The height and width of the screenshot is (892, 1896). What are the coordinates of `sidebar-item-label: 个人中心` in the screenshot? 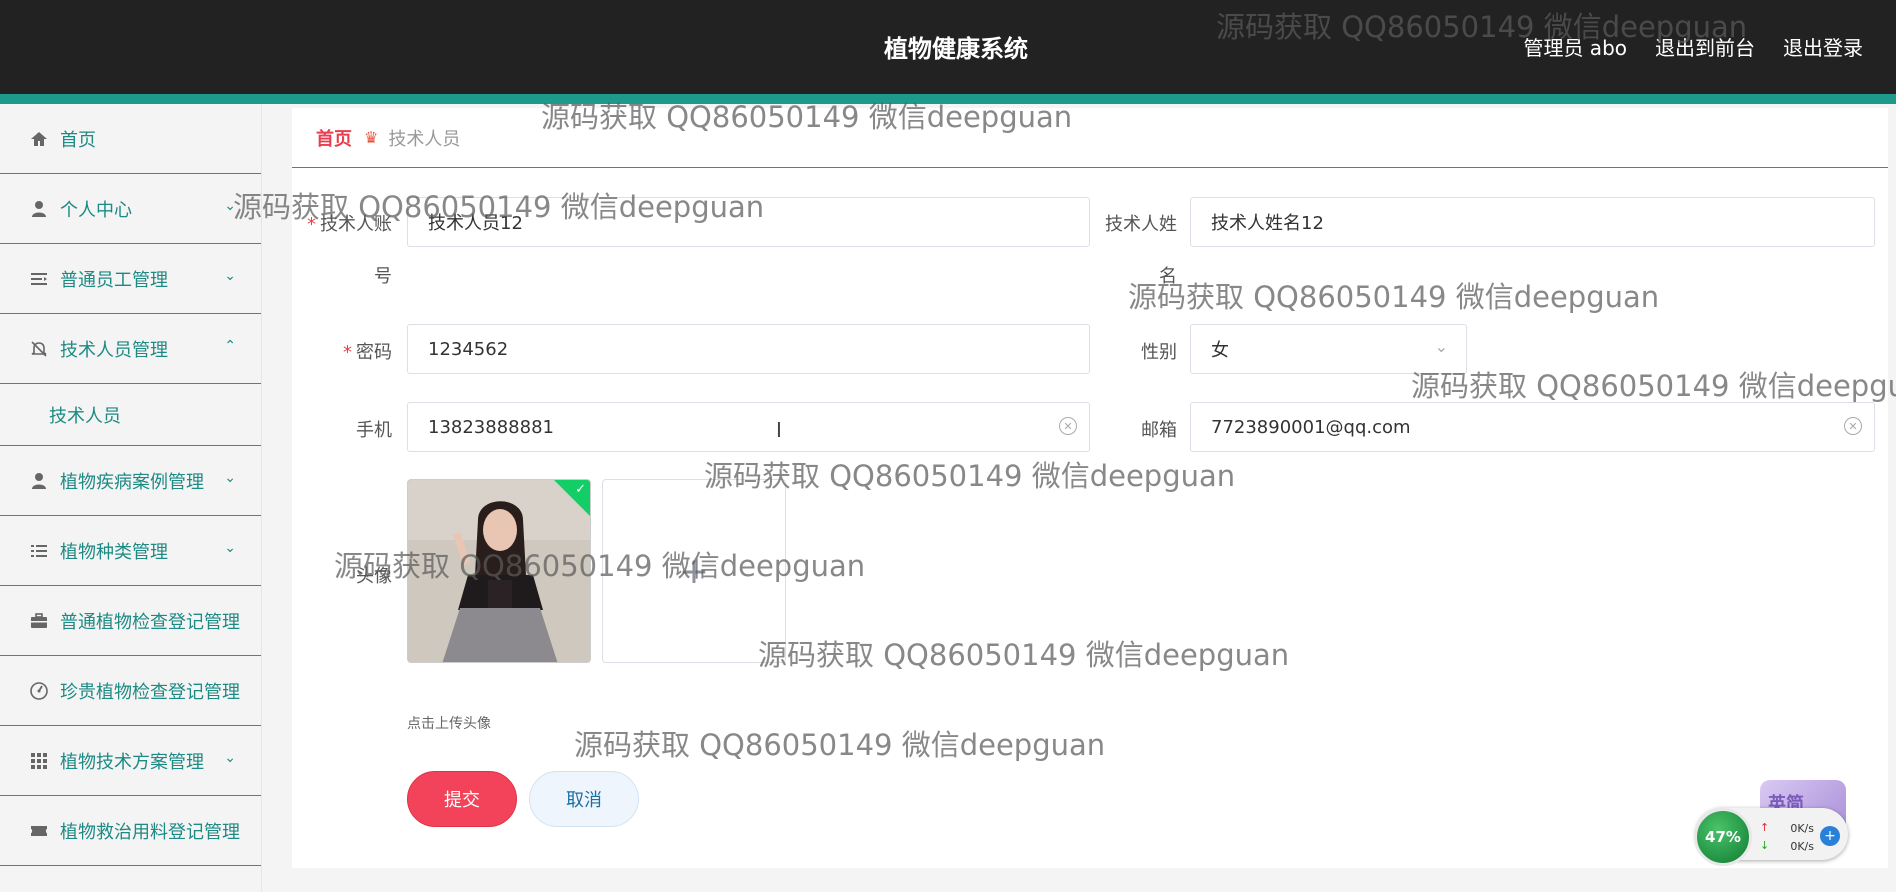 It's located at (96, 210).